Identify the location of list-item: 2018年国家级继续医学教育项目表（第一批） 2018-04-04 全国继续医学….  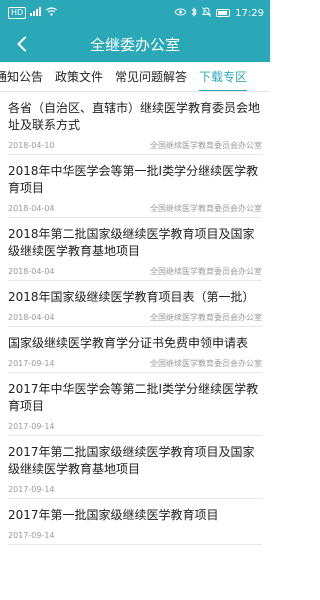
(135, 304).